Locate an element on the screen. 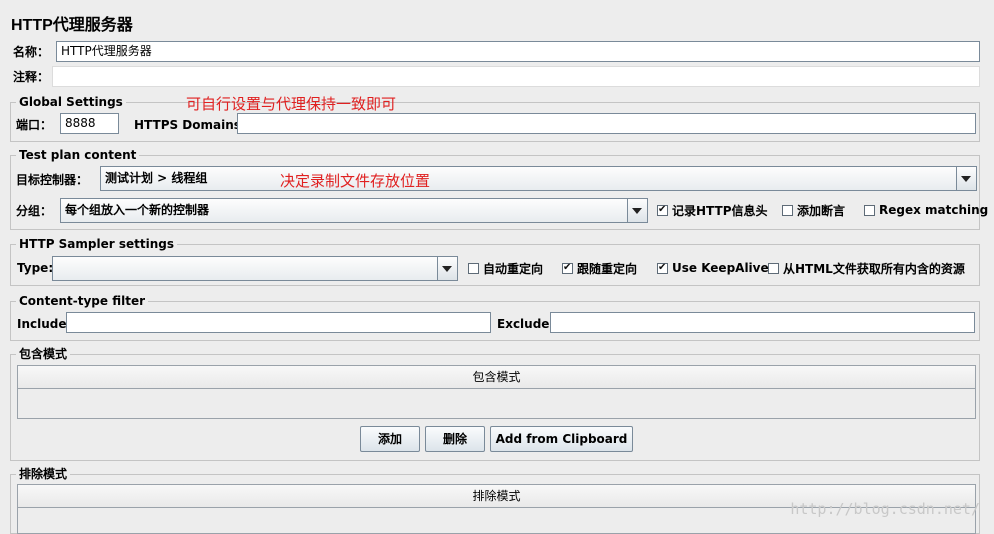  embedded-resources-checkbox: 从HTML文件获取所有内含的资源 is located at coordinates (866, 268).